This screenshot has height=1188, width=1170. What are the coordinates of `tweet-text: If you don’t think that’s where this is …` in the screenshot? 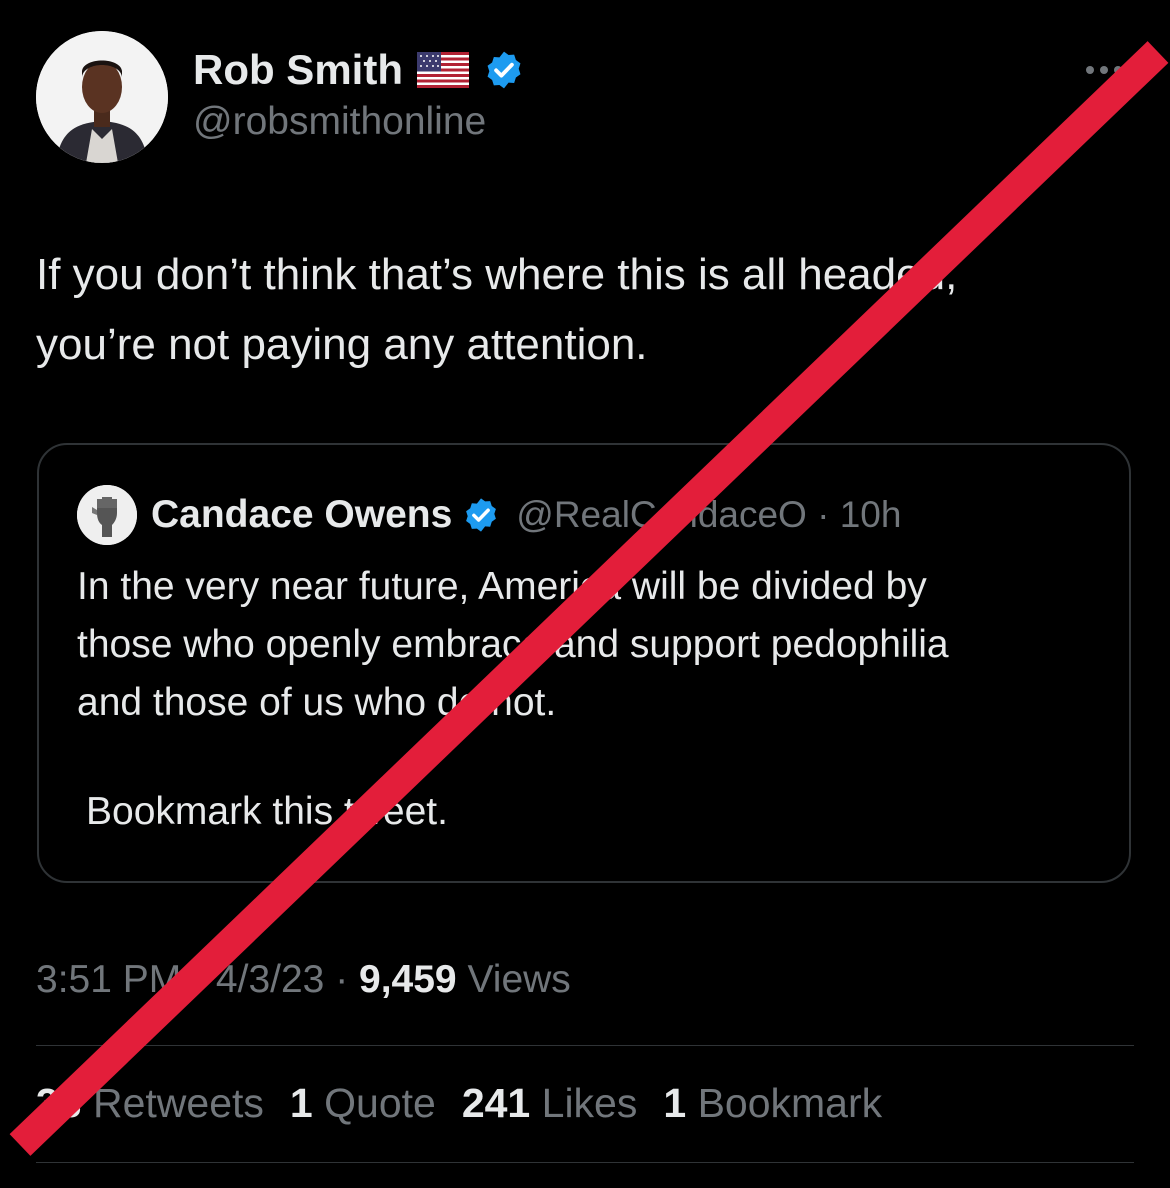 It's located at (591, 310).